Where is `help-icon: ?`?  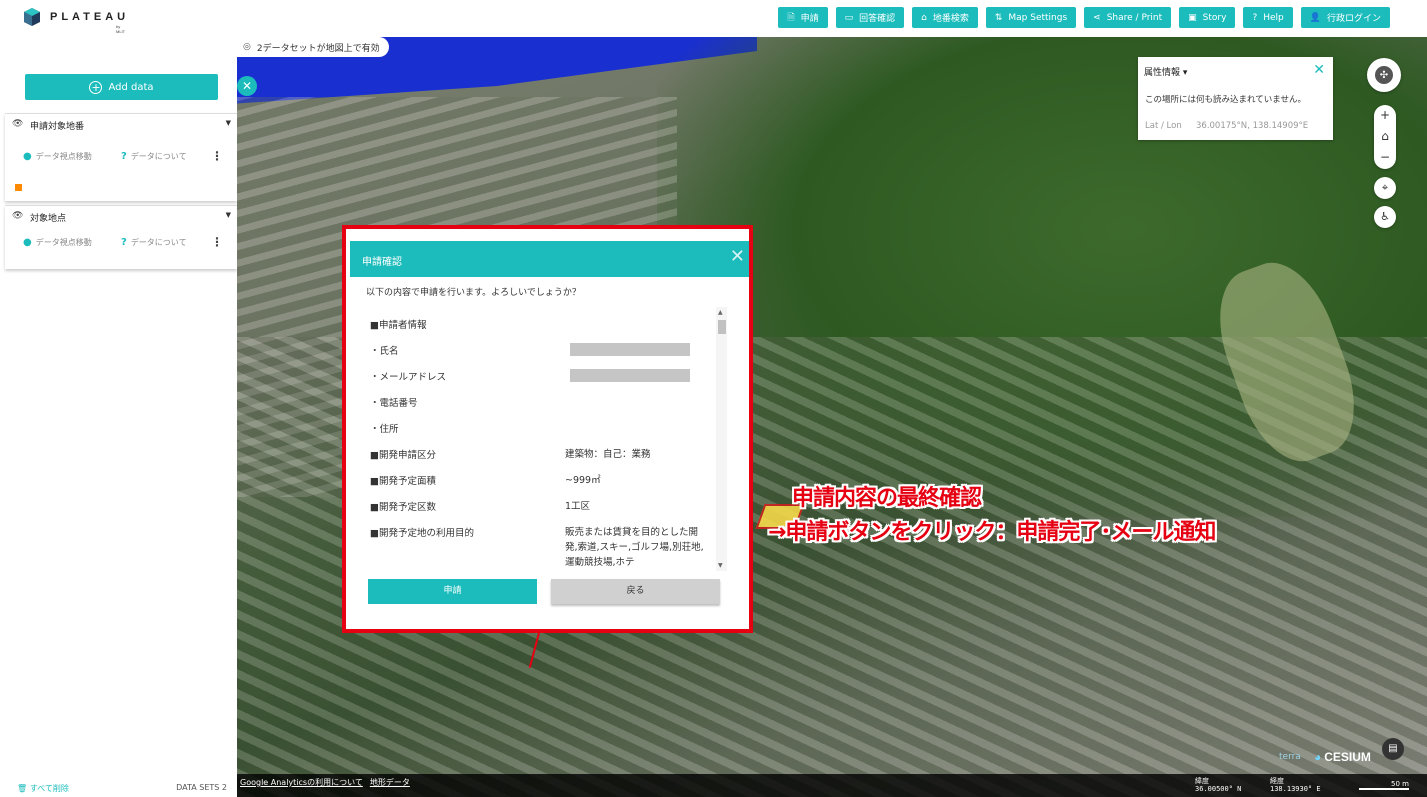
help-icon: ? is located at coordinates (1255, 17).